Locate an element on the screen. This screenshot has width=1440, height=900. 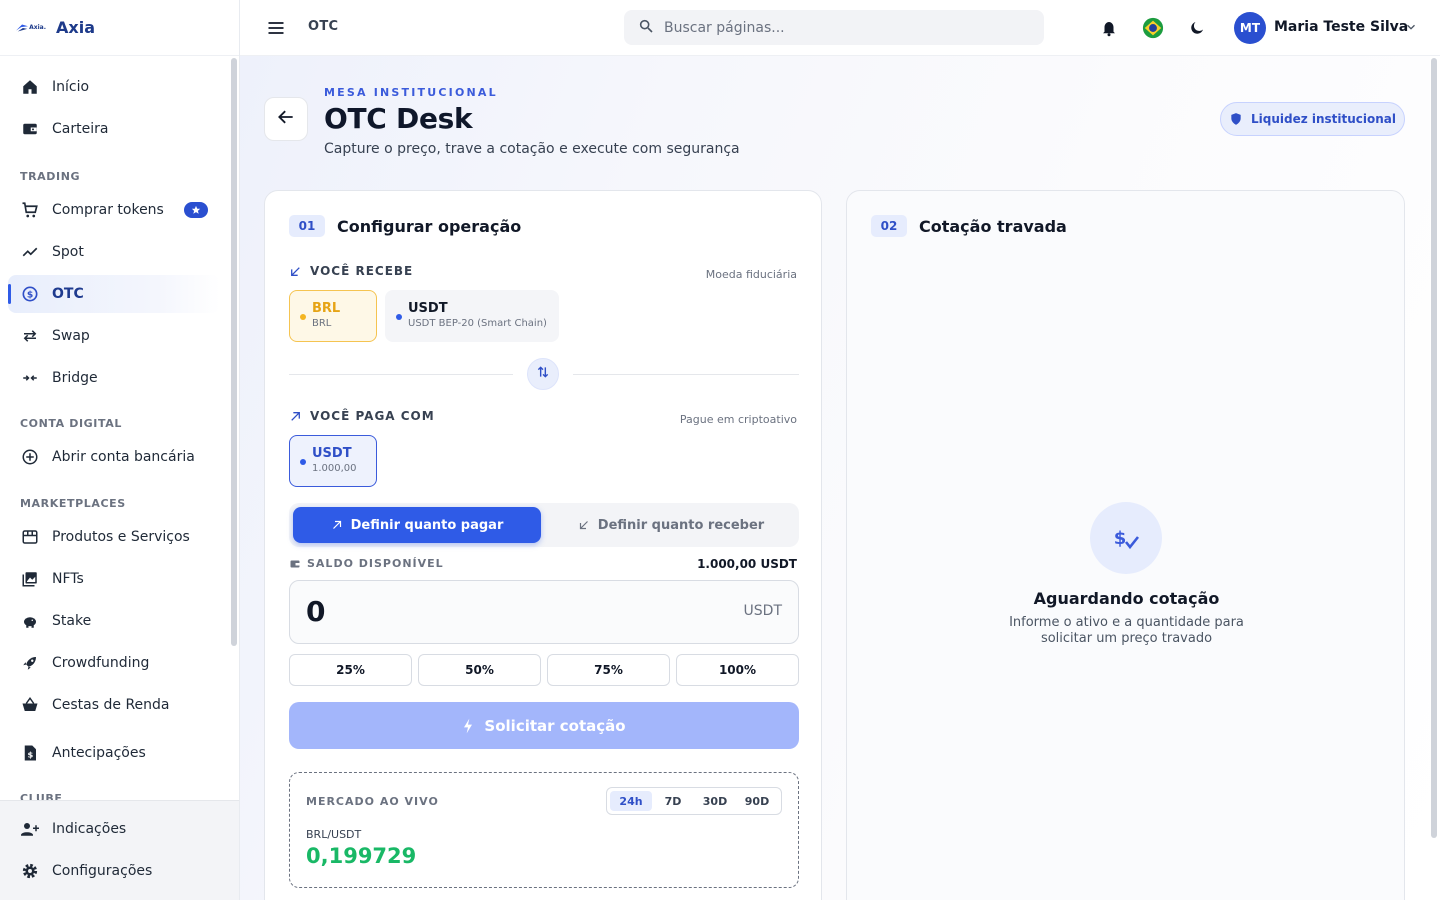
request-quote-button: Solicitar cotação is located at coordinates (544, 725).